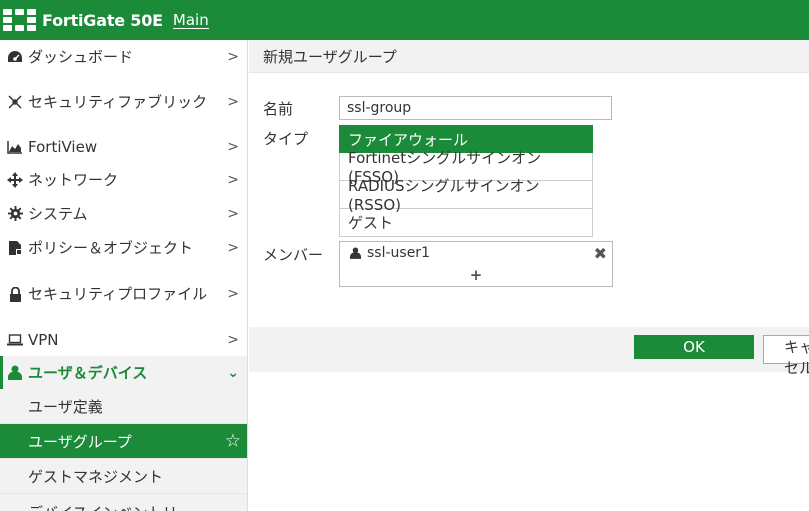 The width and height of the screenshot is (809, 511). I want to click on star-icon: ☆, so click(233, 441).